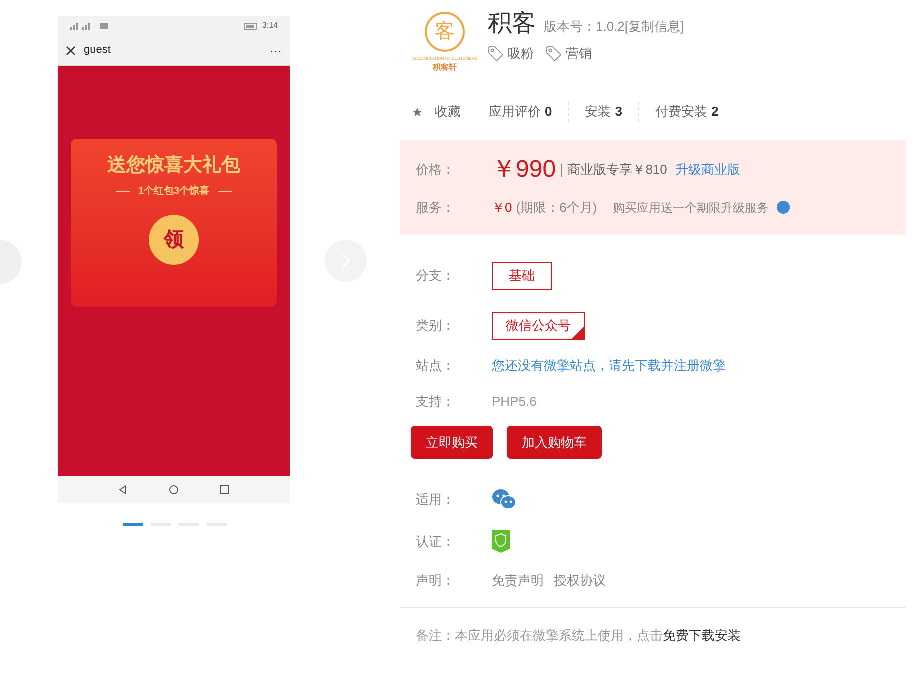 The height and width of the screenshot is (686, 915). Describe the element at coordinates (681, 112) in the screenshot. I see `stat-label: 付费安装` at that location.